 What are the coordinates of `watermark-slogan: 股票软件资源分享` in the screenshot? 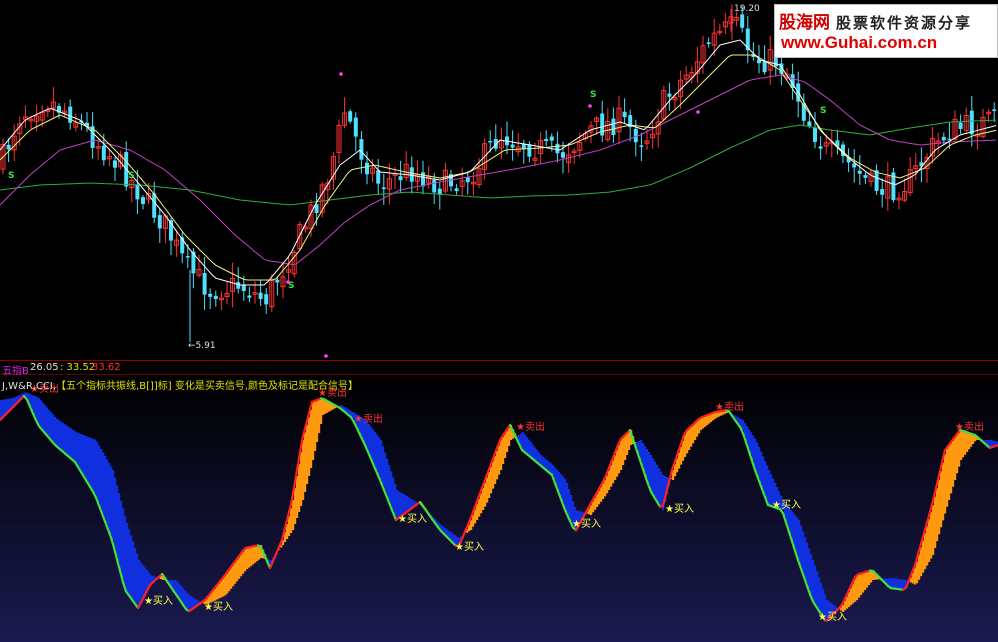 It's located at (904, 23).